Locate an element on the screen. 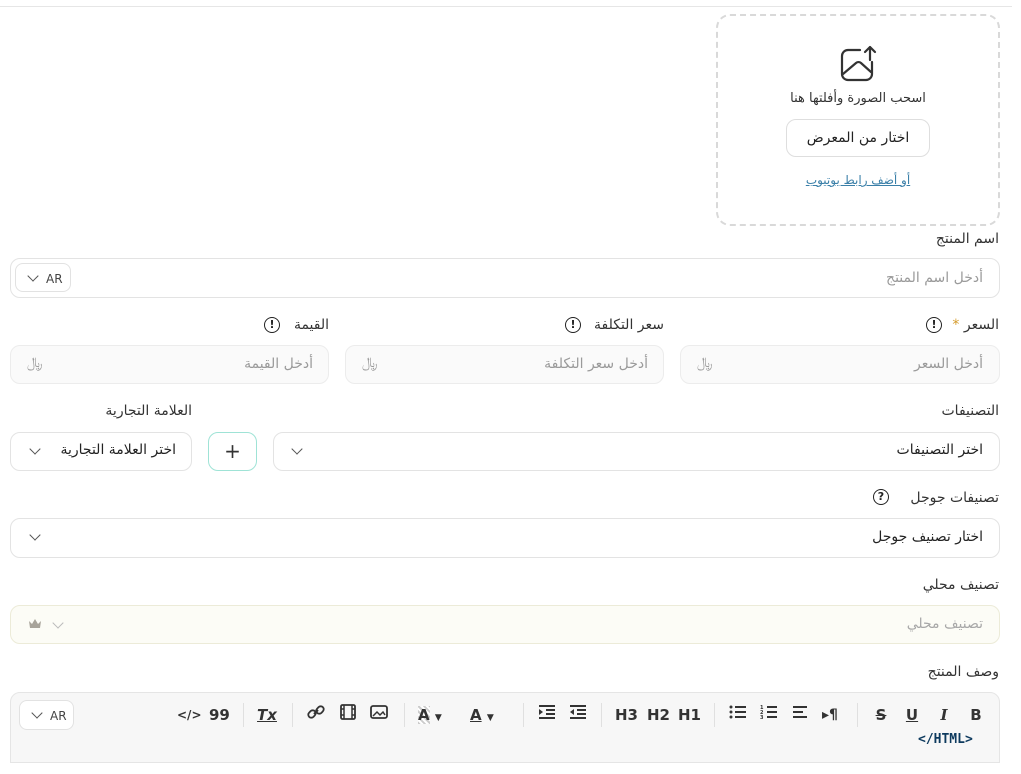  insert-video-button is located at coordinates (348, 715).